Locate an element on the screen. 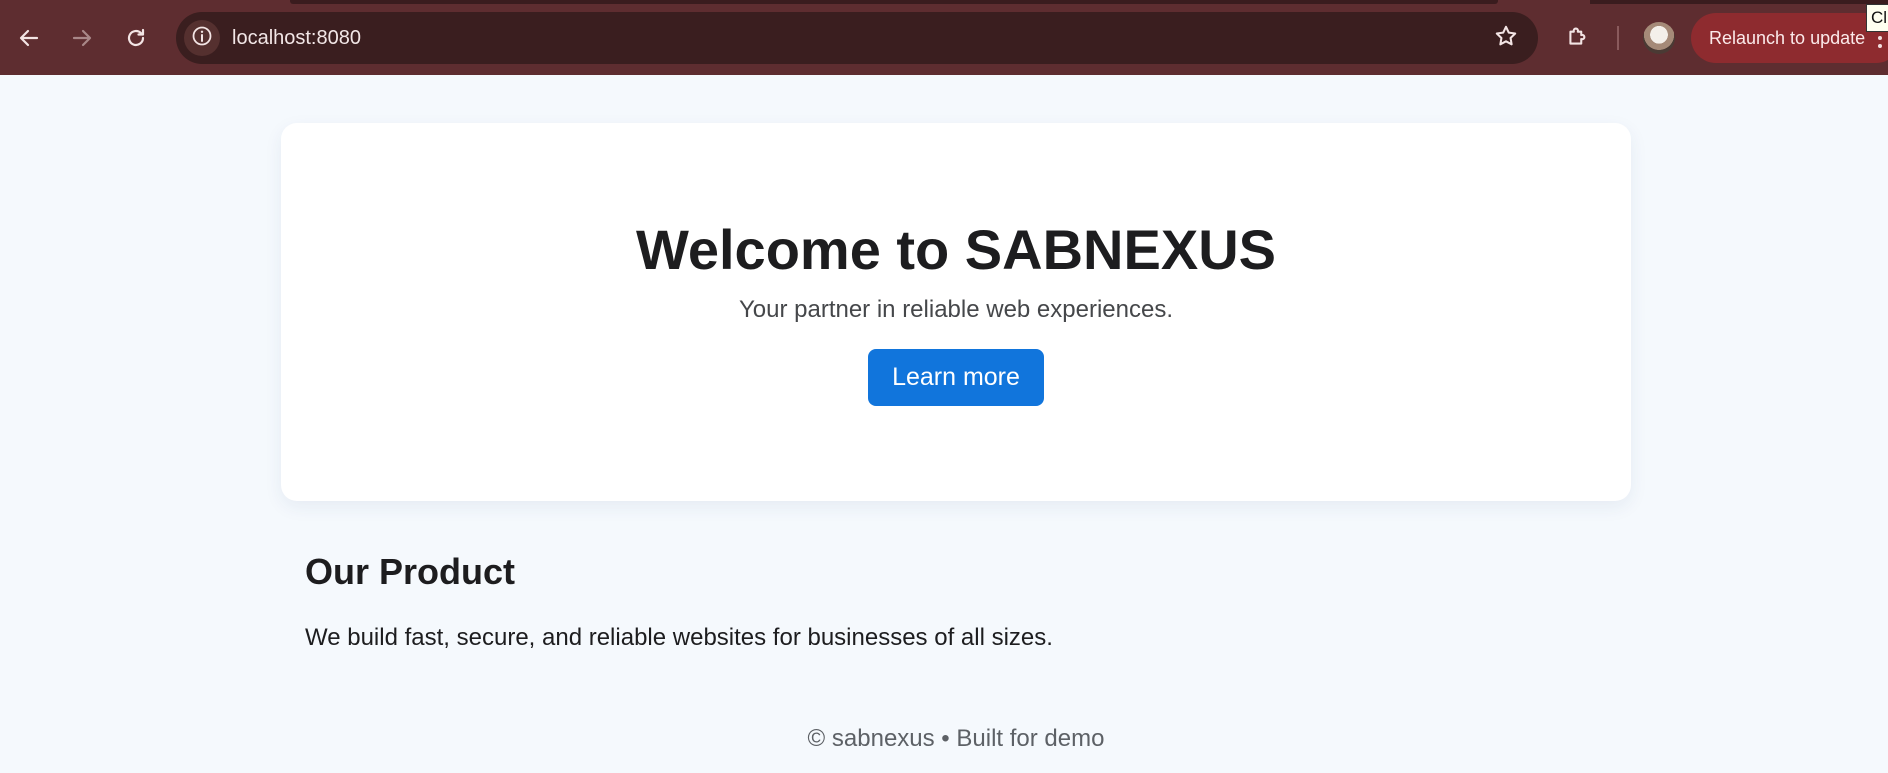 The height and width of the screenshot is (773, 1888). tab-strip-edge is located at coordinates (894, 2).